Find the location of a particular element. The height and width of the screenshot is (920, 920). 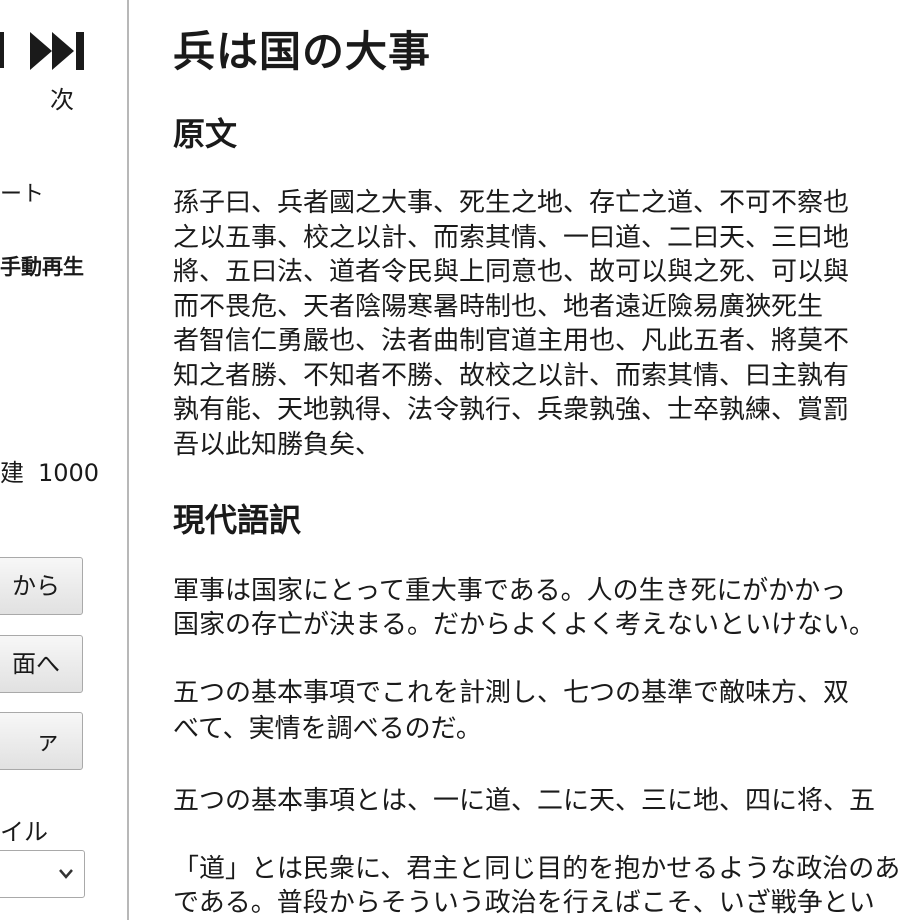

original-text-line: 吾以此知勝負矣、 is located at coordinates (277, 444).